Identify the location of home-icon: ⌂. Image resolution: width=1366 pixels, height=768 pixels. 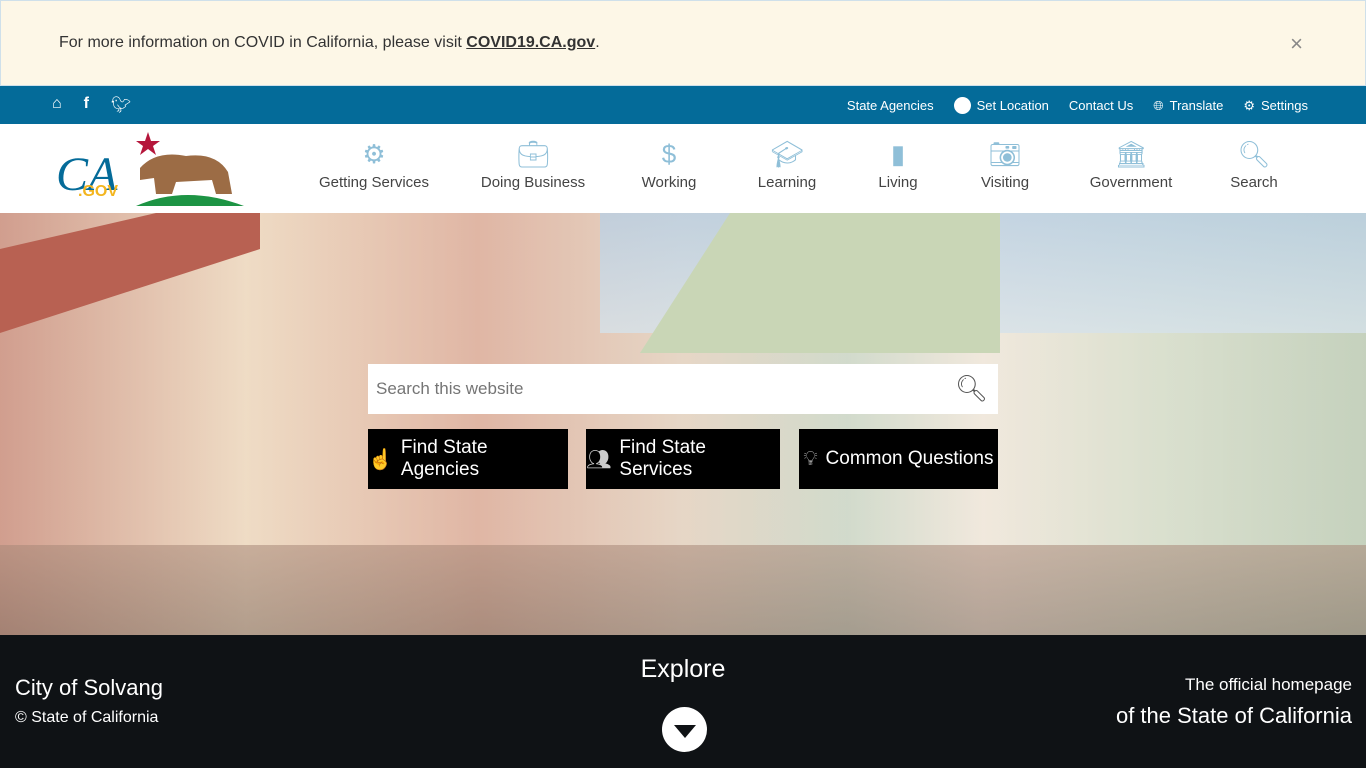
(57, 105).